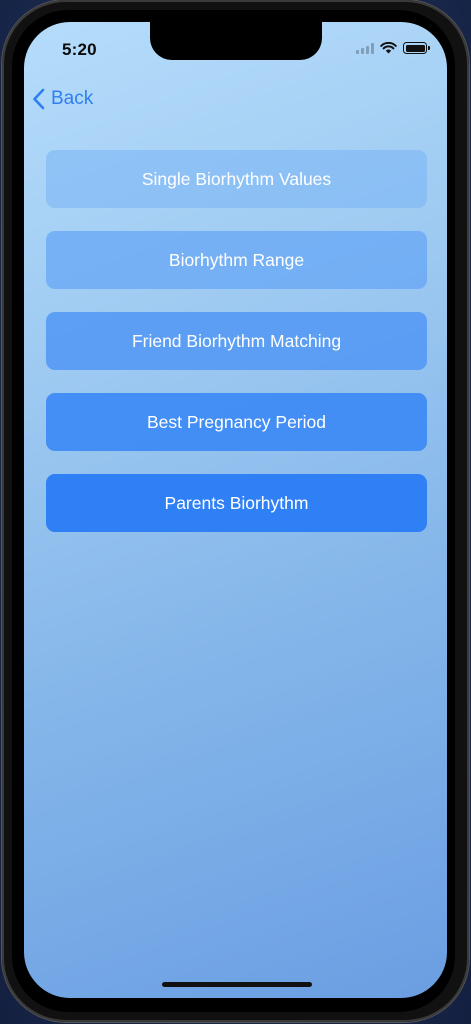 Image resolution: width=471 pixels, height=1024 pixels. I want to click on wifi-icon, so click(388, 48).